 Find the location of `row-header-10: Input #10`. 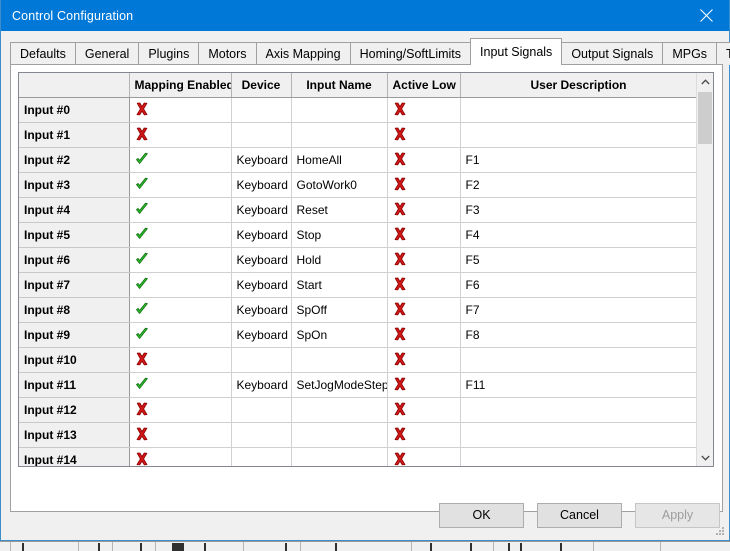

row-header-10: Input #10 is located at coordinates (74, 360).